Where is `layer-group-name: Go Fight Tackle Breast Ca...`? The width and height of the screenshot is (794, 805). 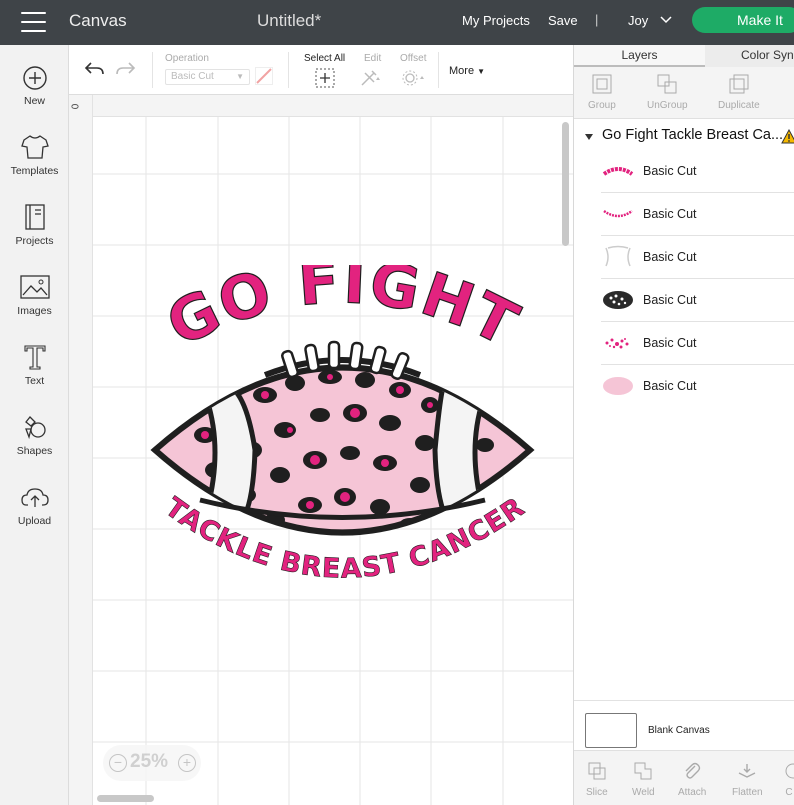 layer-group-name: Go Fight Tackle Breast Ca... is located at coordinates (693, 135).